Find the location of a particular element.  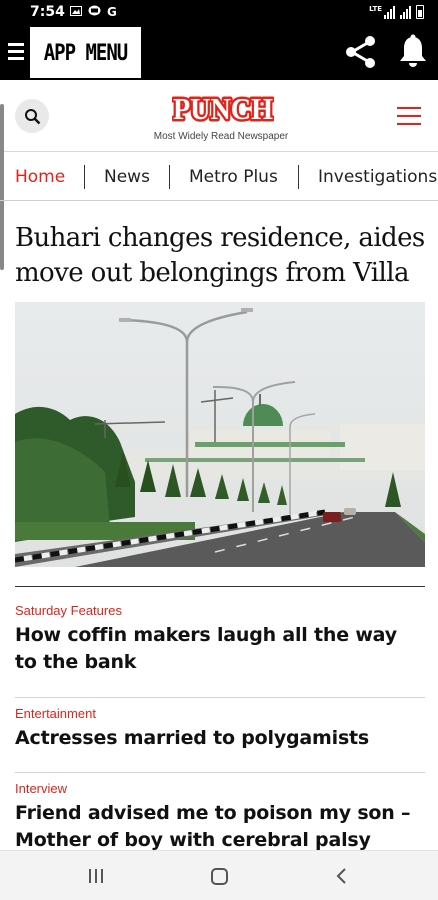

app-bar: APP MENU is located at coordinates (219, 53).